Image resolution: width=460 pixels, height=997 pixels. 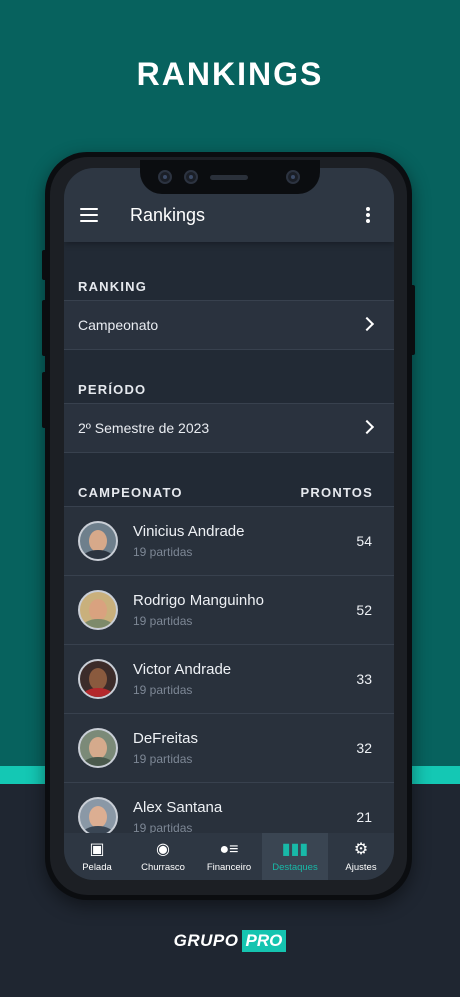 I want to click on phone-notch, so click(x=230, y=177).